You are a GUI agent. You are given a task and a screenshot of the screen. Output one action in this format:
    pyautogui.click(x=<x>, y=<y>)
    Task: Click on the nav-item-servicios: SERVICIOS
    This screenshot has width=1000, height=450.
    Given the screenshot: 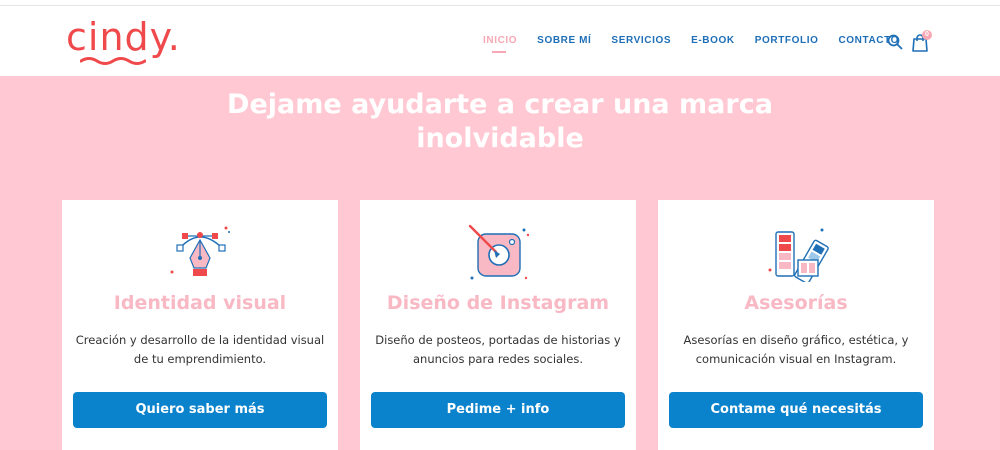 What is the action you would take?
    pyautogui.click(x=641, y=40)
    